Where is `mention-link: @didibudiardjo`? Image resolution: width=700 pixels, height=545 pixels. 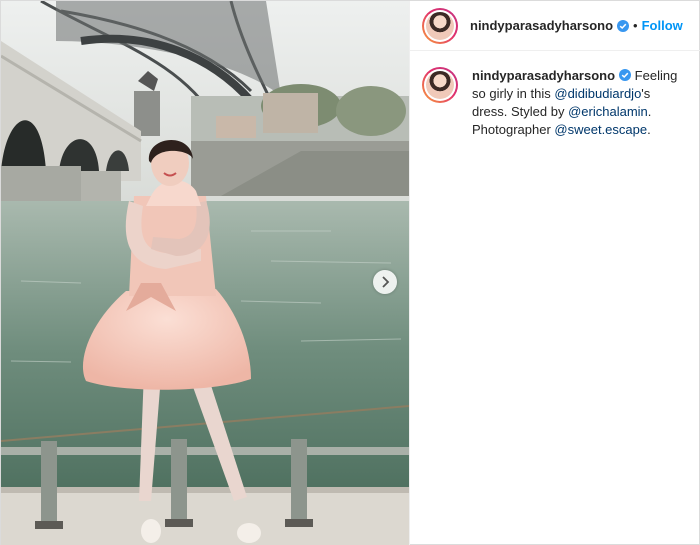
mention-link: @didibudiardjo is located at coordinates (597, 93).